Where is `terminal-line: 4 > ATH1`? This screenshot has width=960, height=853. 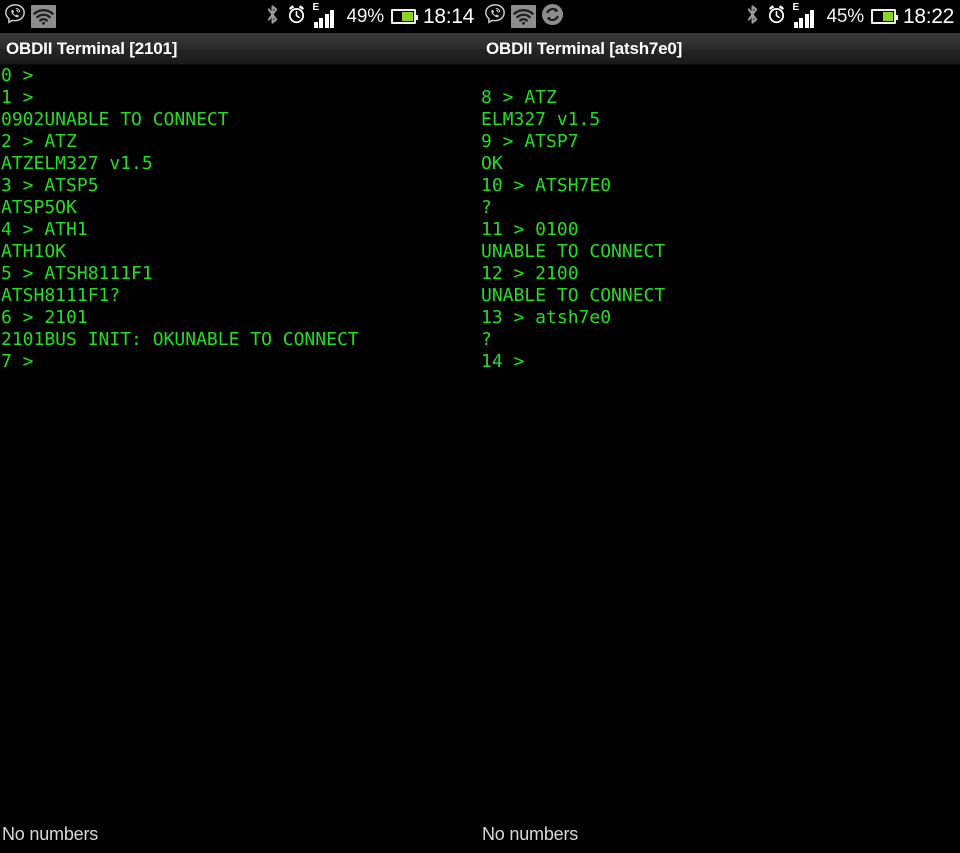
terminal-line: 4 > ATH1 is located at coordinates (44, 229).